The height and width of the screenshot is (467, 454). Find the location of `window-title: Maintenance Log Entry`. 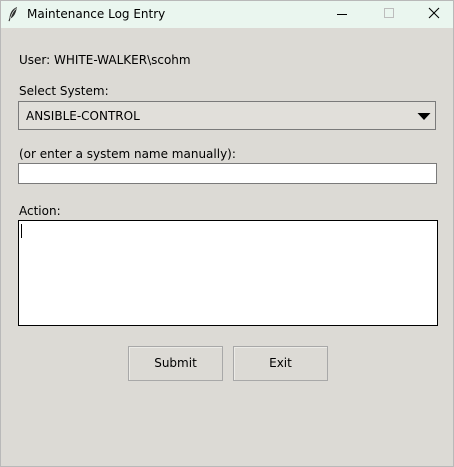

window-title: Maintenance Log Entry is located at coordinates (96, 14).